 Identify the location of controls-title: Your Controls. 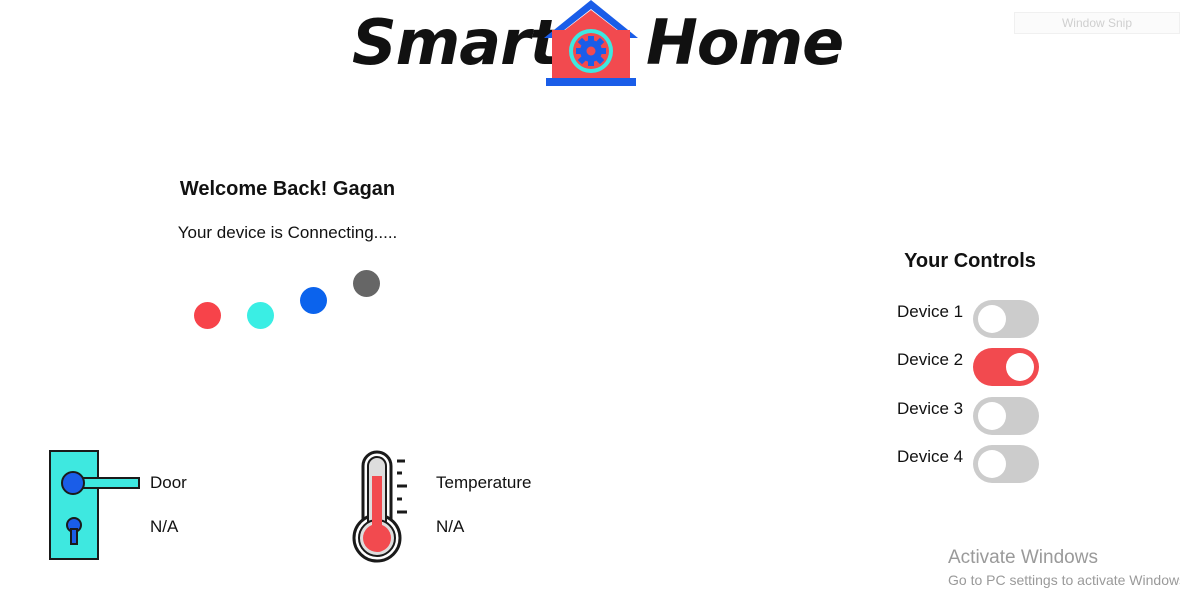
(970, 261).